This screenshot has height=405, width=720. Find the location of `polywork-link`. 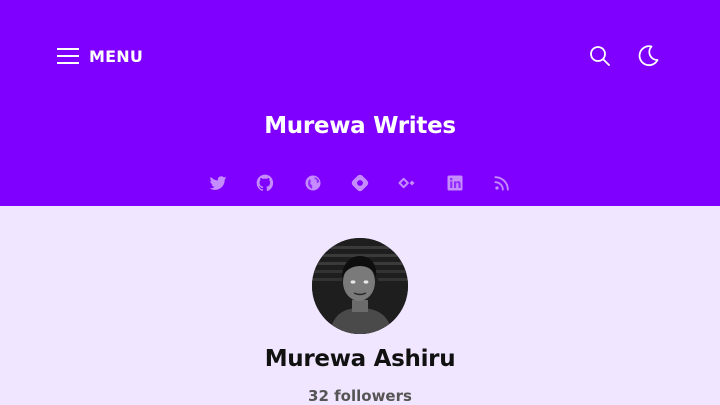

polywork-link is located at coordinates (407, 183).